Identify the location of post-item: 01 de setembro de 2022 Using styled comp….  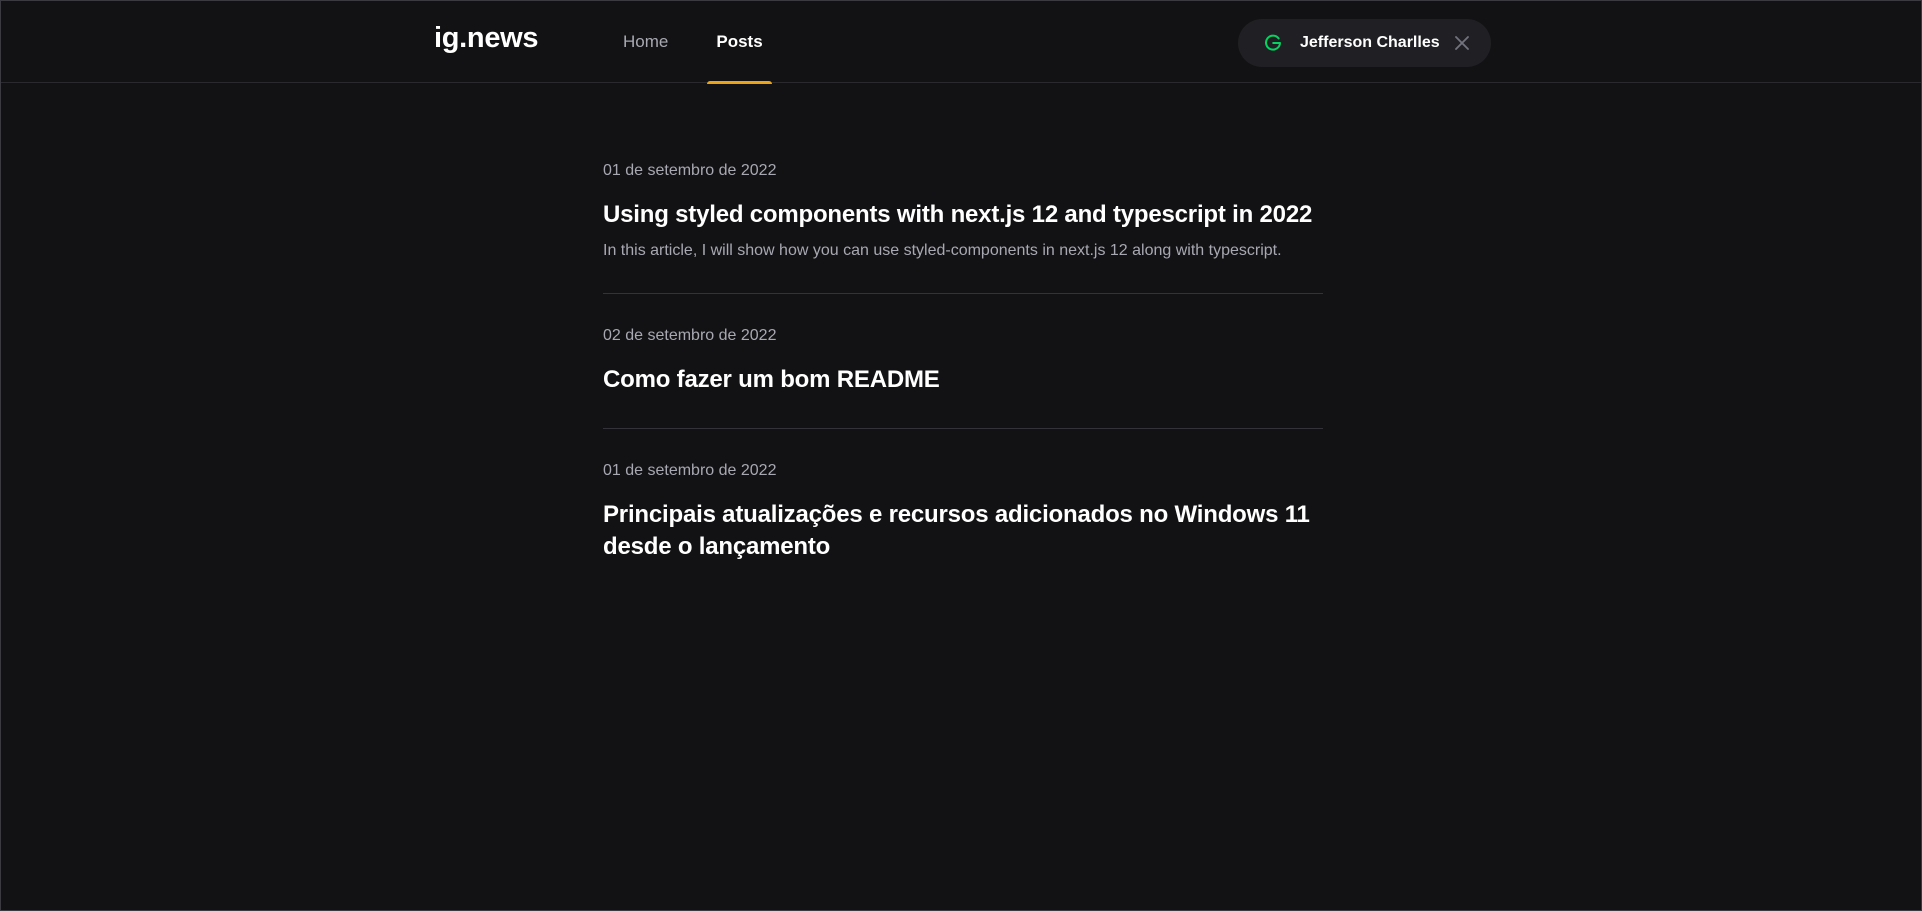
(963, 188).